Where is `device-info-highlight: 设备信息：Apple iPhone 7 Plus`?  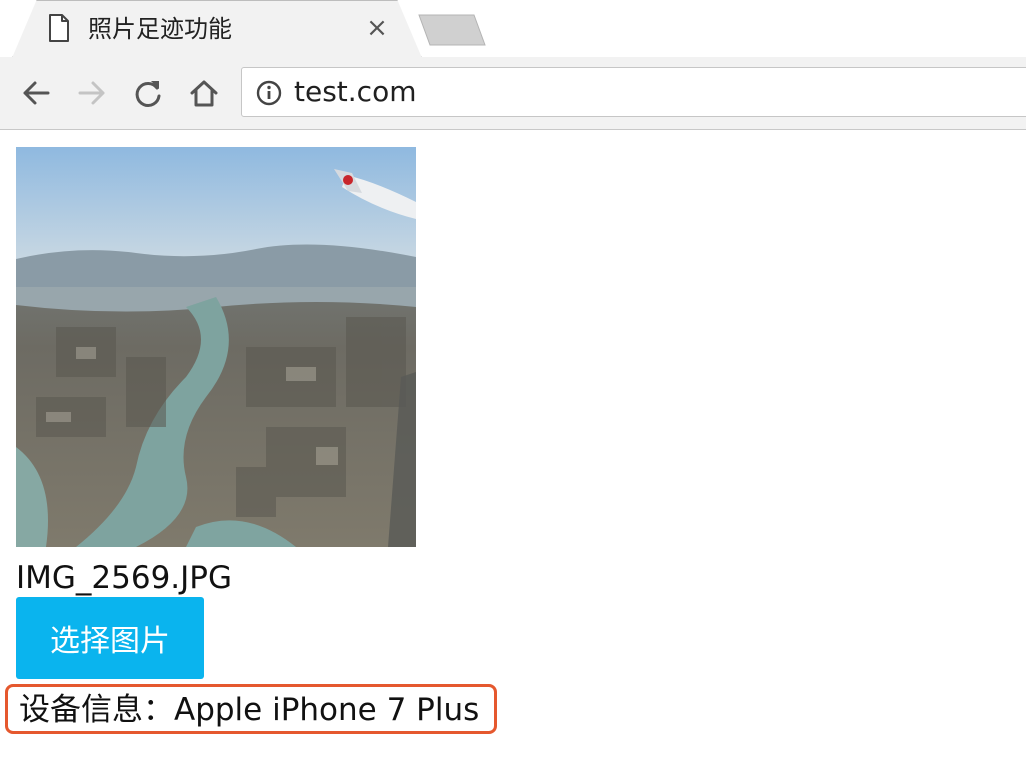 device-info-highlight: 设备信息：Apple iPhone 7 Plus is located at coordinates (251, 709).